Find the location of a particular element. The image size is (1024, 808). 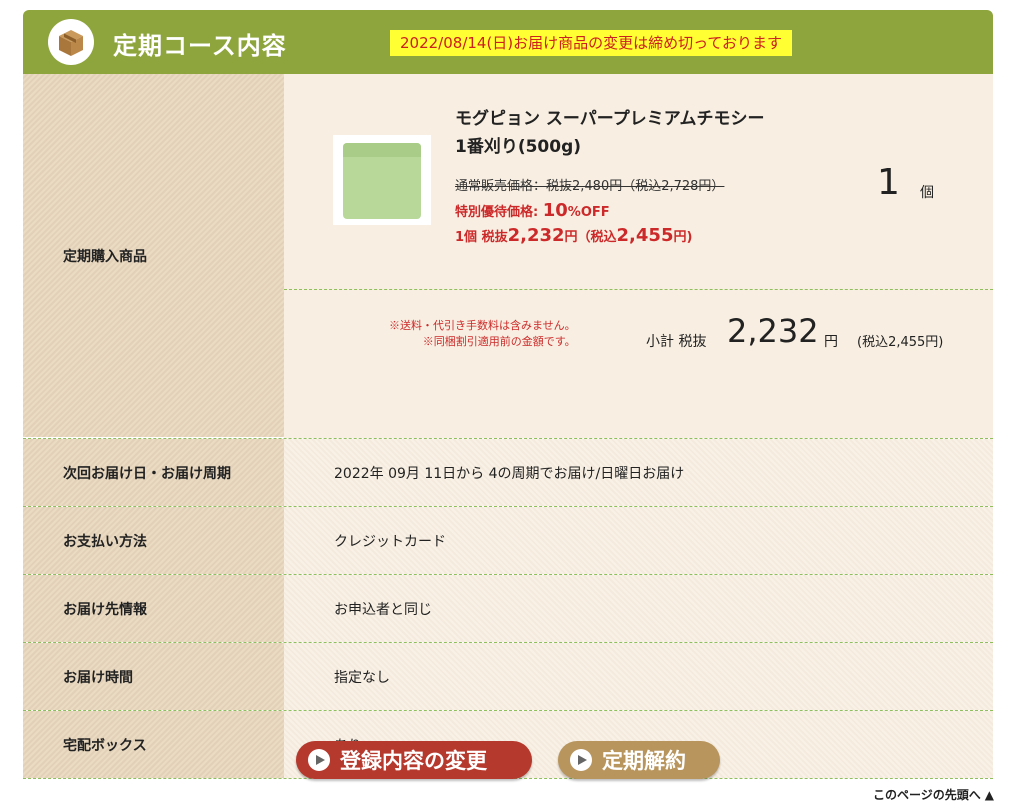

delivery-address-value: お申込者と同じ is located at coordinates (638, 608).